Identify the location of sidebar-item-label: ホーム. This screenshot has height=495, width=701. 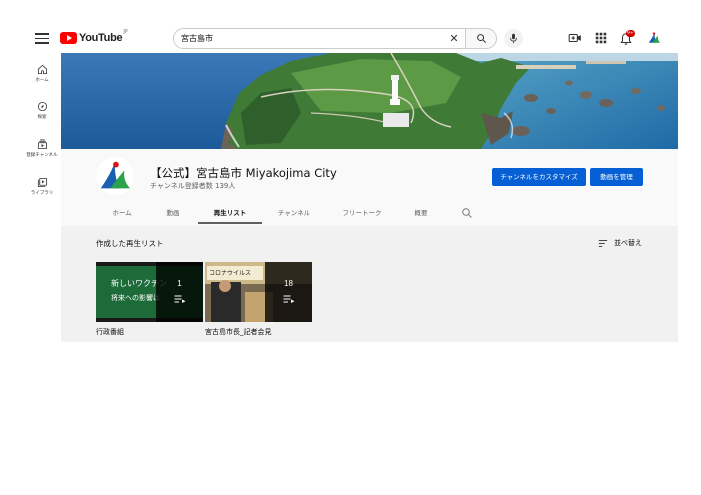
(42, 80).